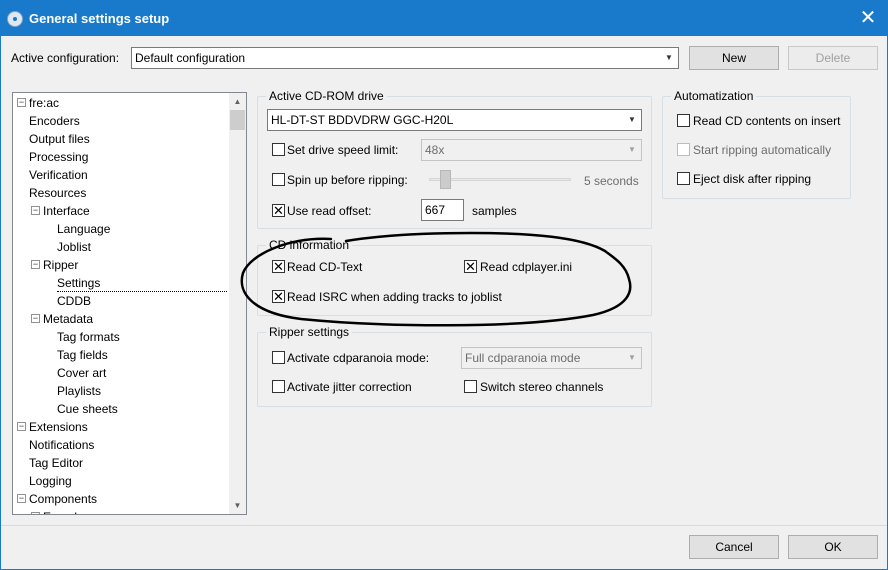 The height and width of the screenshot is (570, 888). I want to click on read-cdtext-label: Read CD-Text, so click(325, 267).